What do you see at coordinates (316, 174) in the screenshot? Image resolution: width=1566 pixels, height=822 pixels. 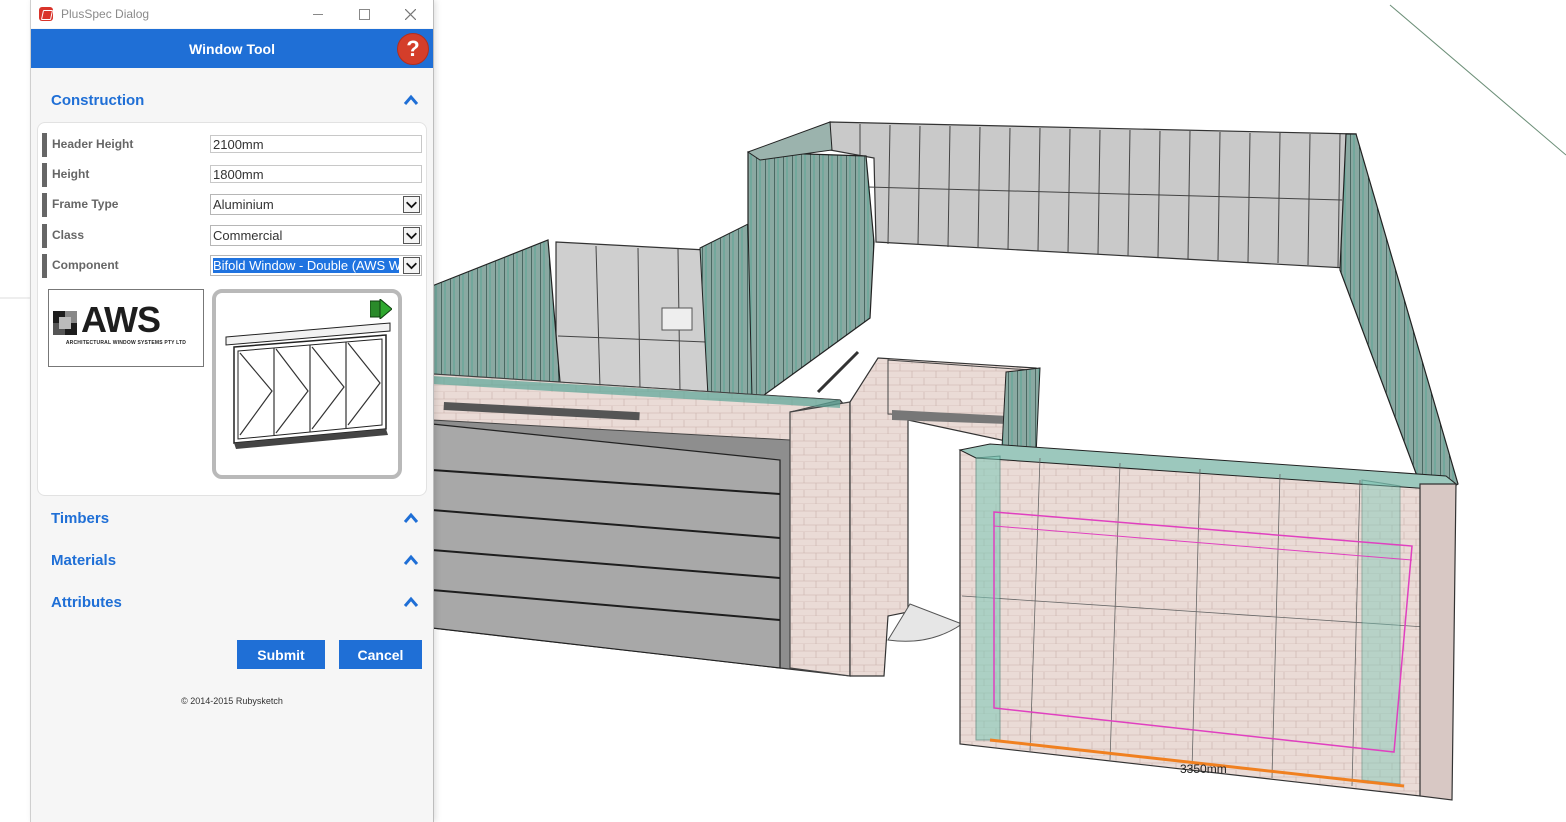 I see `height-input: 1800mm` at bounding box center [316, 174].